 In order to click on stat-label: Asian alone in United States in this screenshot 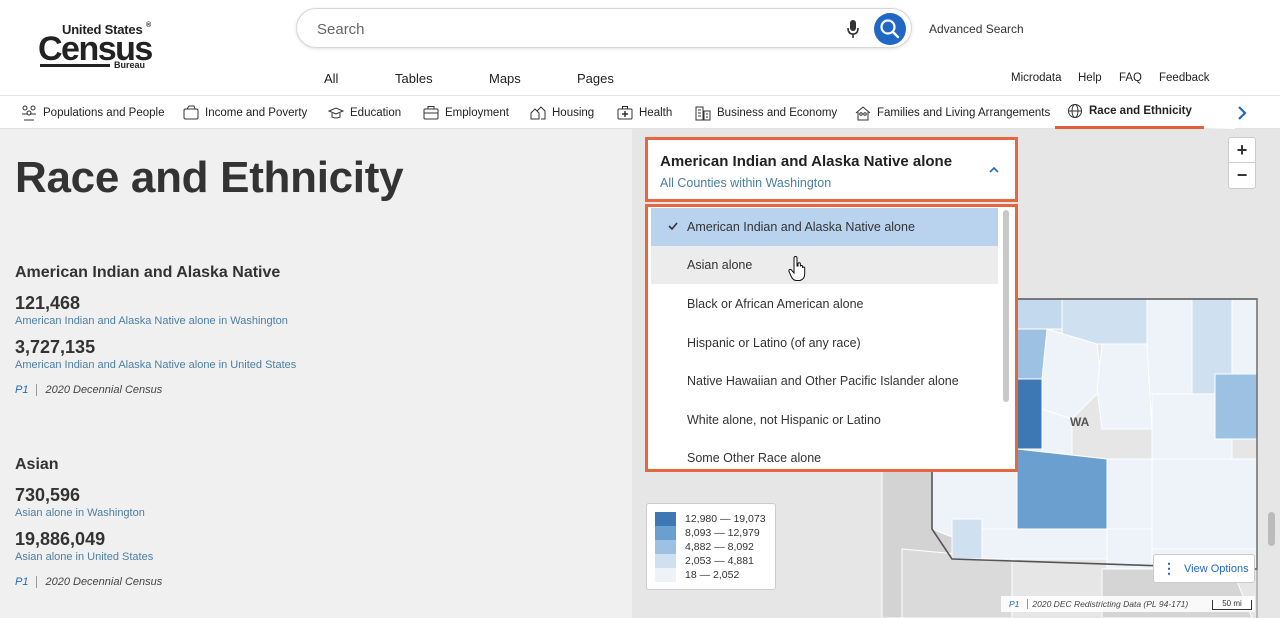, I will do `click(84, 557)`.